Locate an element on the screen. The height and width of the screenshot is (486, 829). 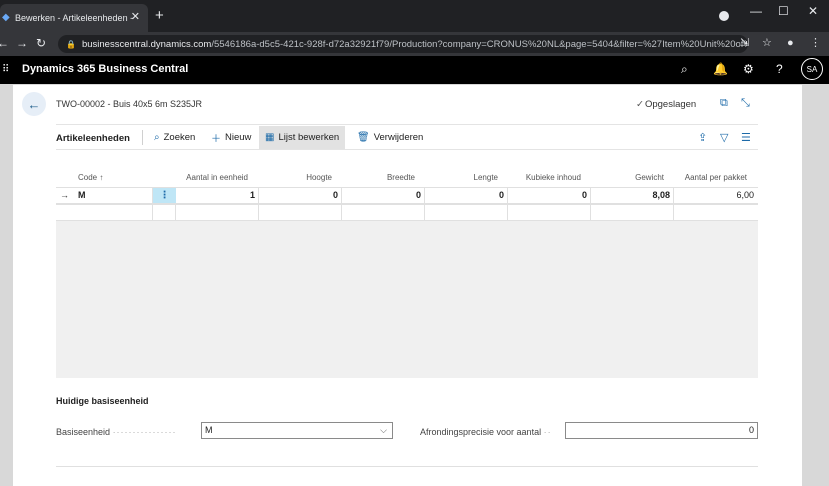
dynamics-favicon-icon: ◆ is located at coordinates (6, 17).